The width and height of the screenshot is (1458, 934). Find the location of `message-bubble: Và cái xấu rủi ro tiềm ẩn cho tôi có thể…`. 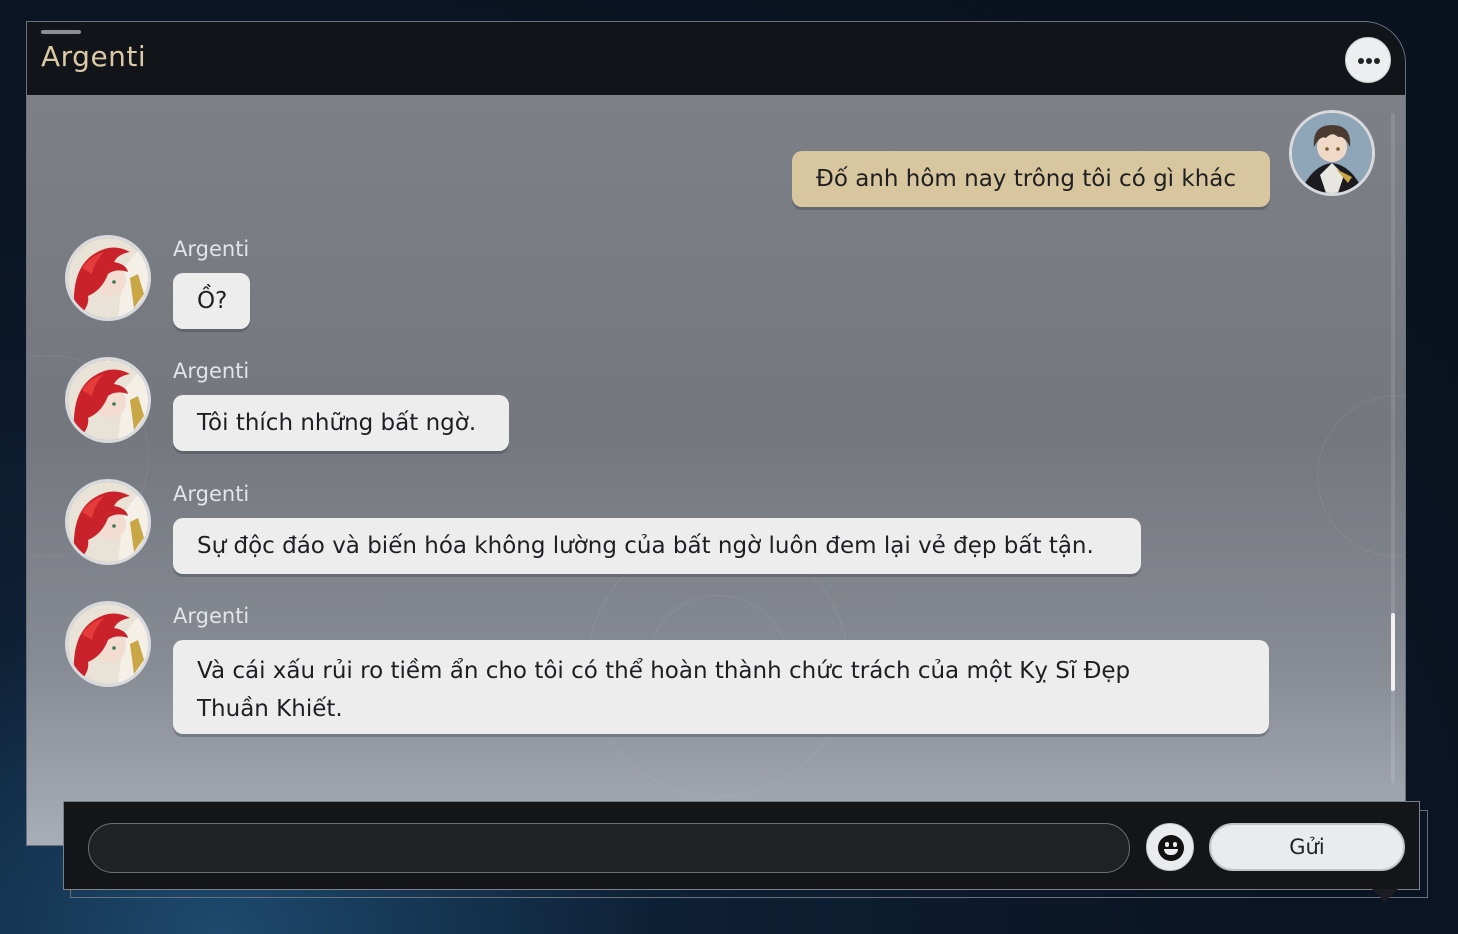

message-bubble: Và cái xấu rủi ro tiềm ẩn cho tôi có thể… is located at coordinates (721, 687).